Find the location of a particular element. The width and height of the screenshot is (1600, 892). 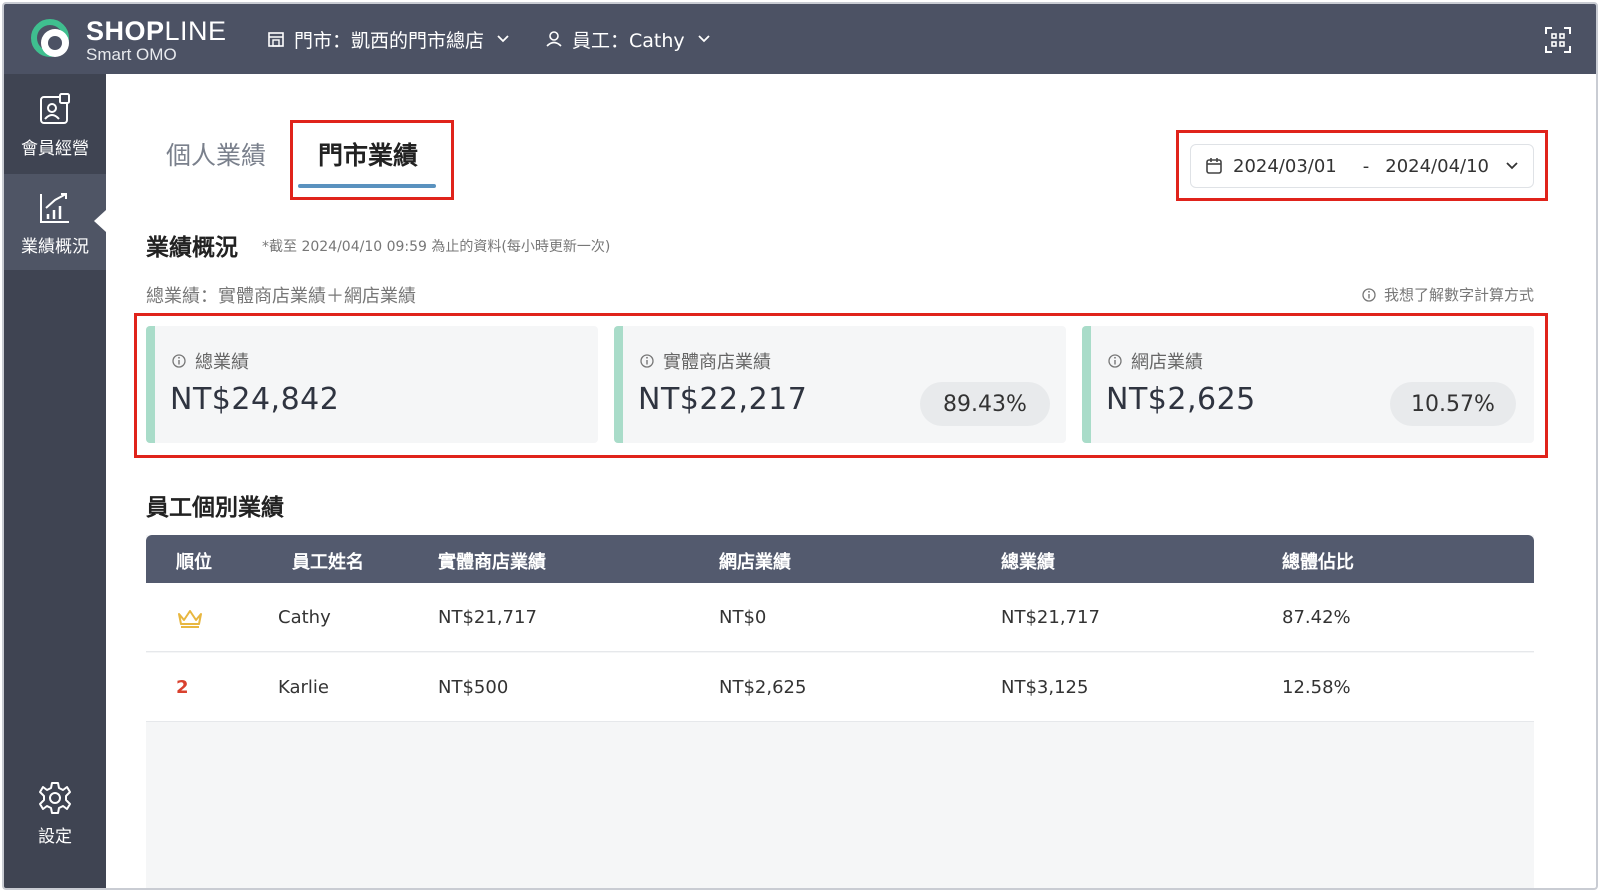

sidebar-item-members: 會員經營 is located at coordinates (55, 124).